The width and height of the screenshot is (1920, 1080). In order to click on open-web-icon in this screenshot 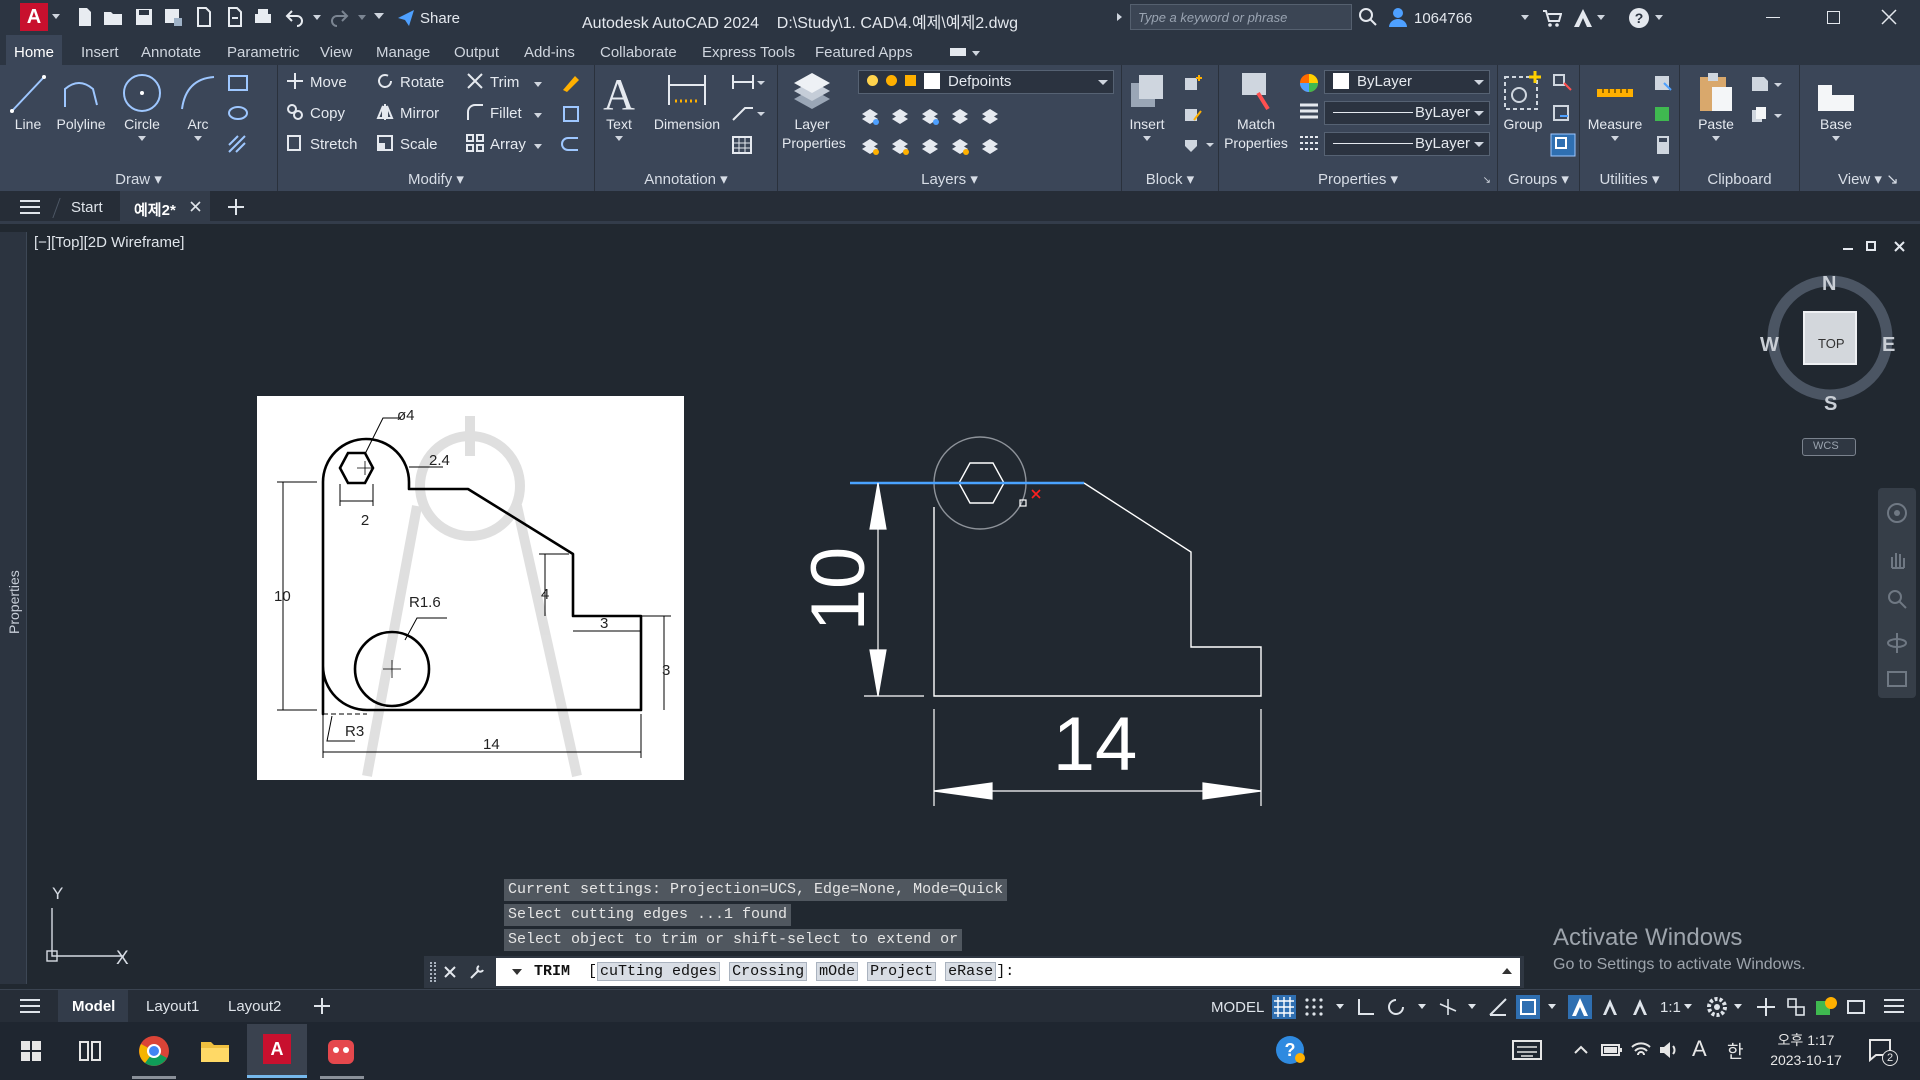, I will do `click(204, 17)`.